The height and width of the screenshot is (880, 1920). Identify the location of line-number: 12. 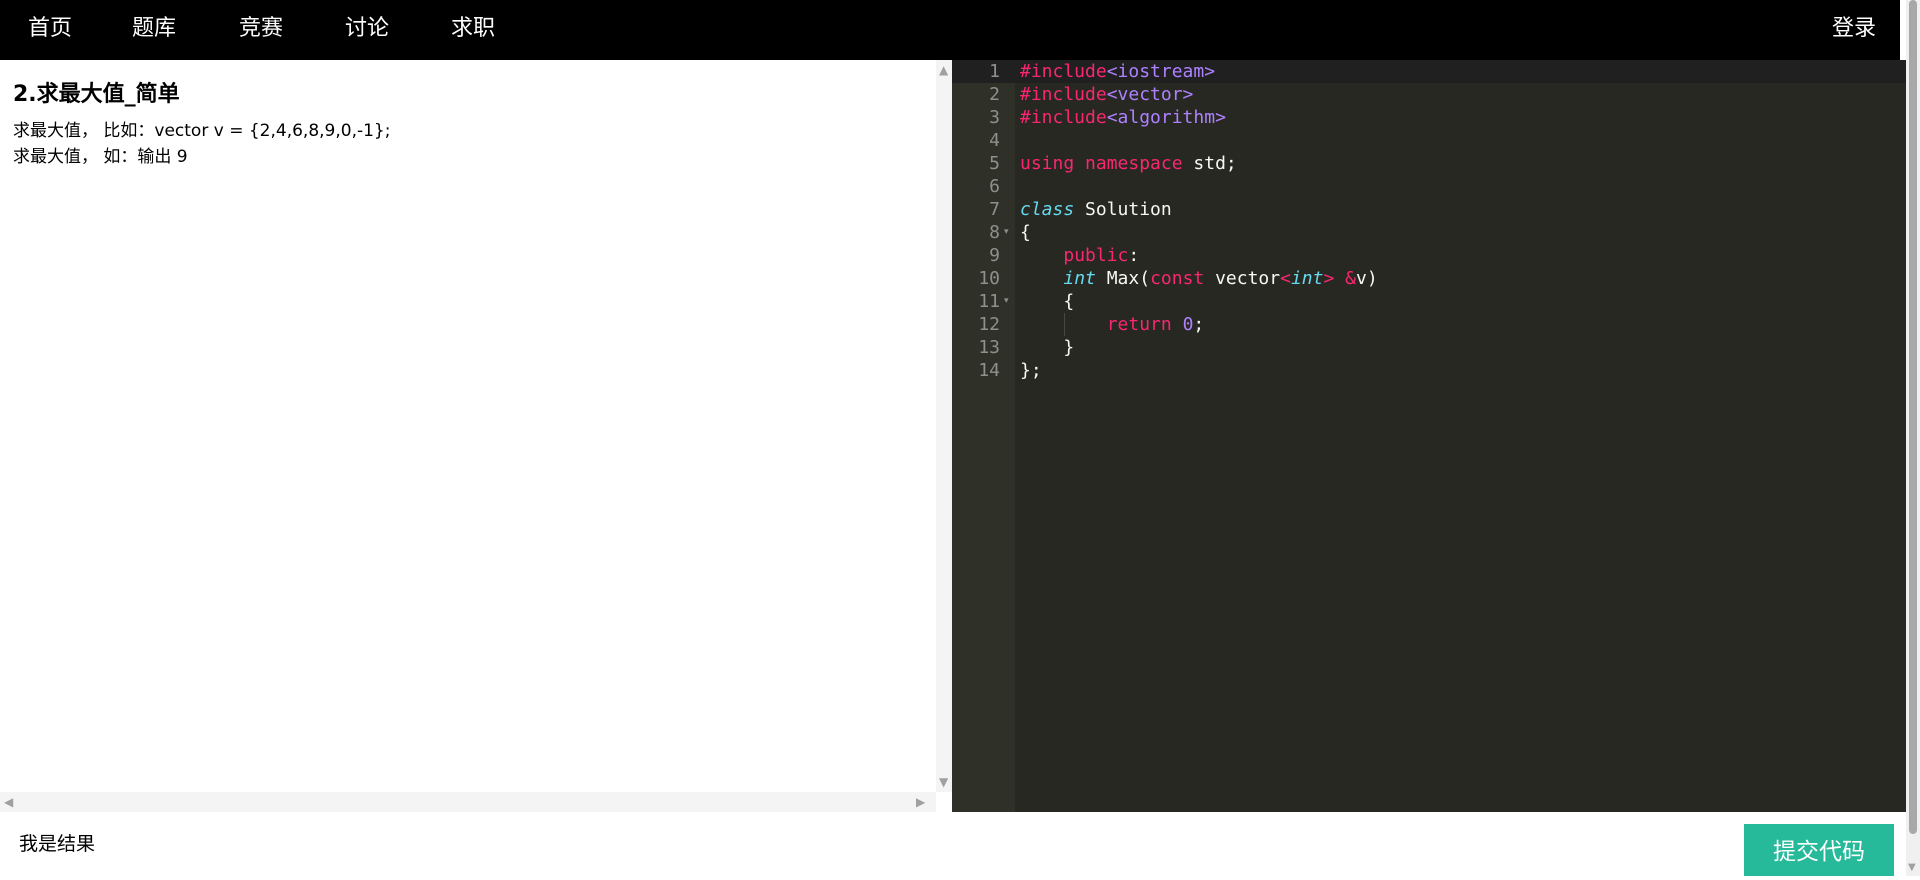
(989, 324).